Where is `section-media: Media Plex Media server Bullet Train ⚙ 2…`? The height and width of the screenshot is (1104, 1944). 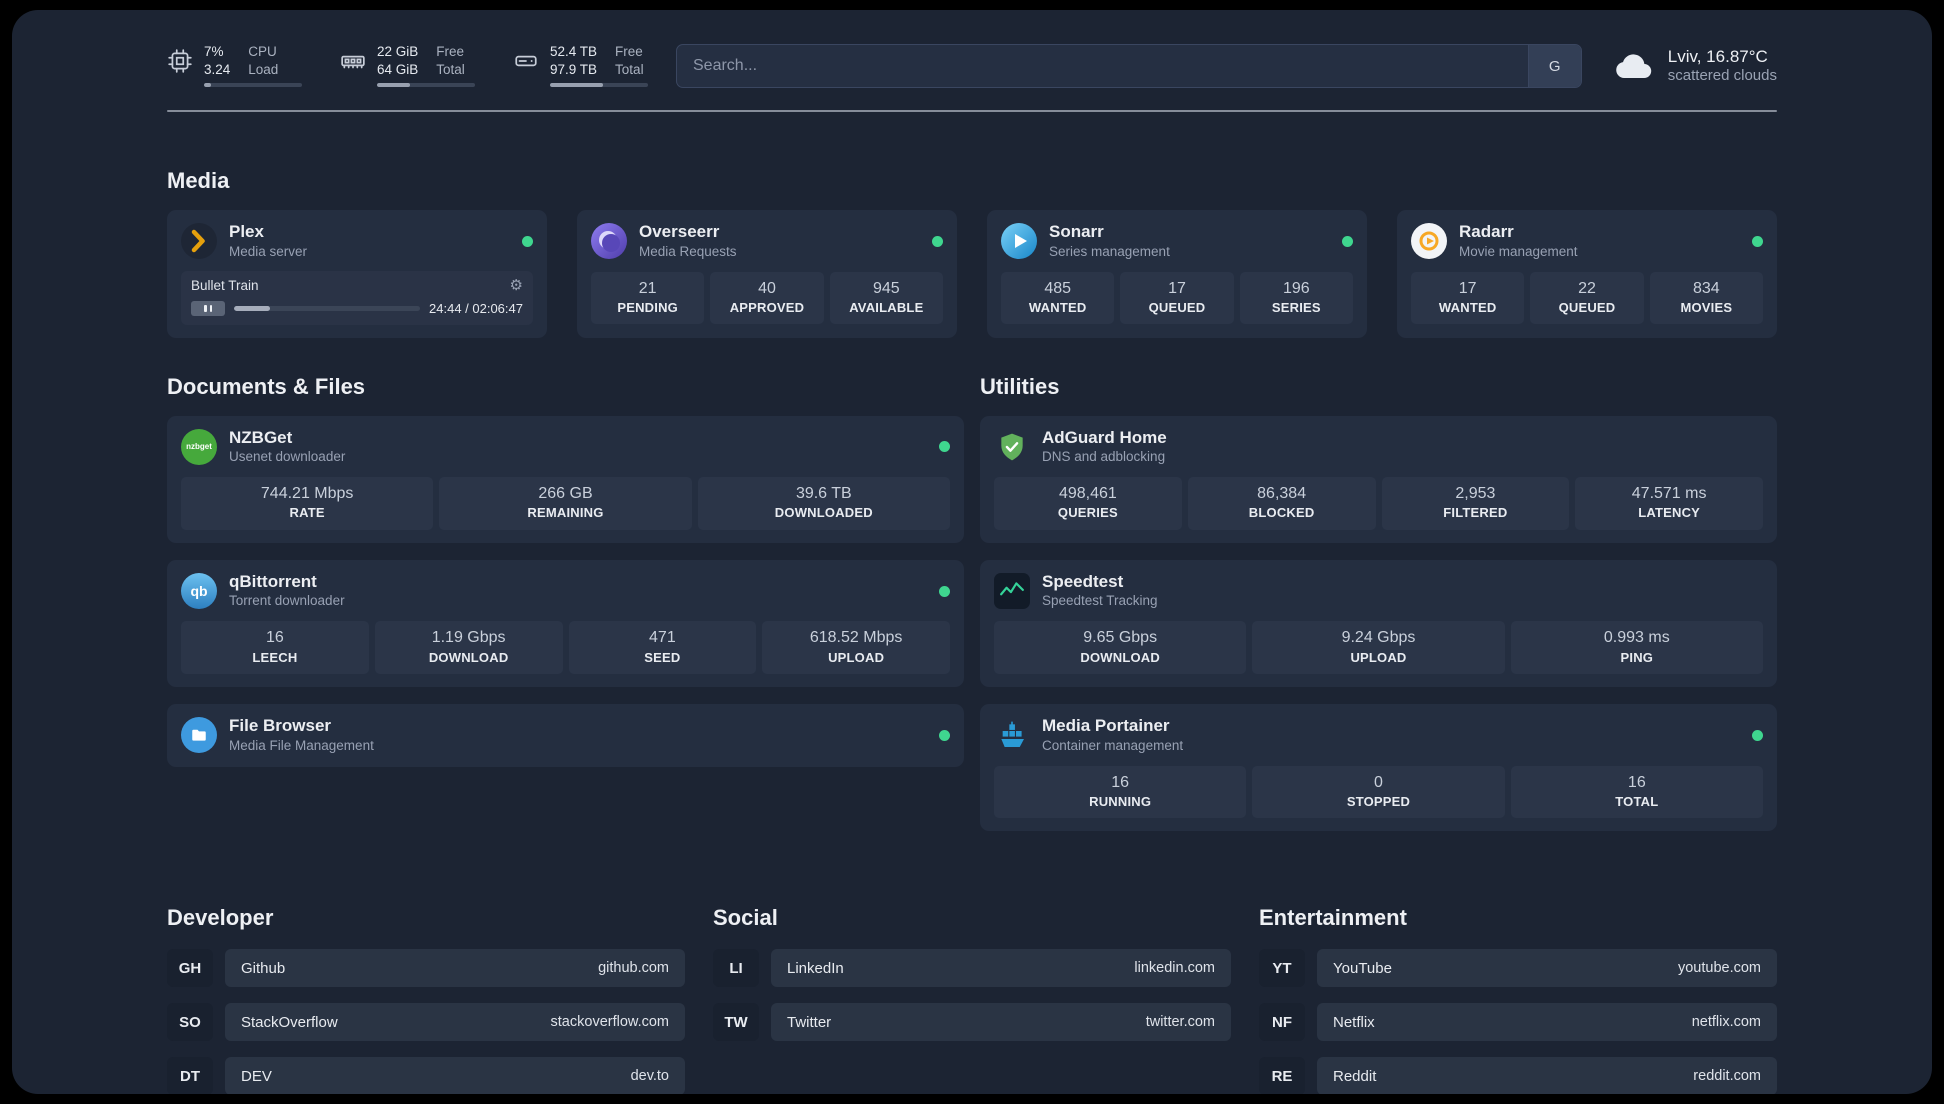
section-media: Media Plex Media server Bullet Train ⚙ 2… is located at coordinates (972, 253).